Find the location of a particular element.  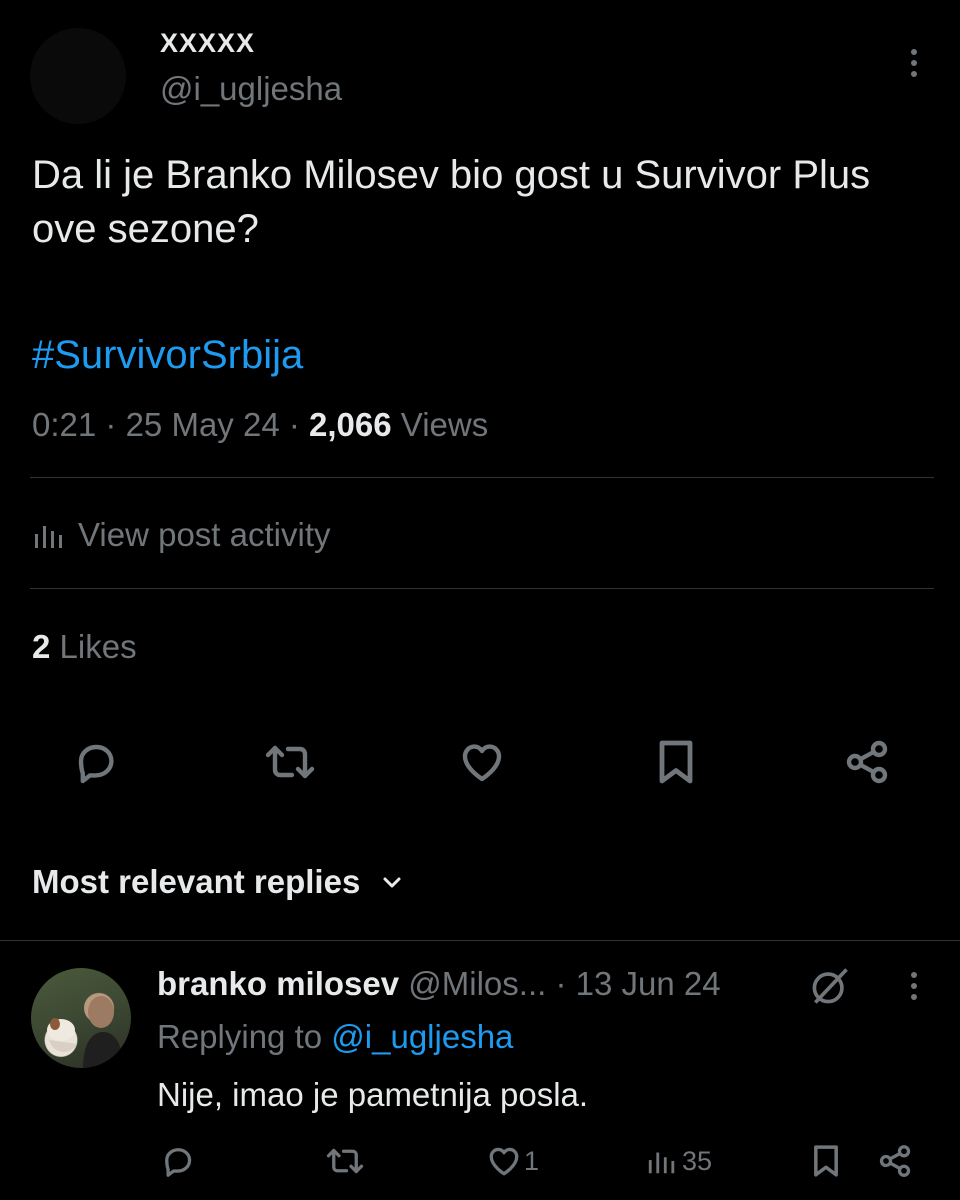

more-options-button is located at coordinates (914, 64).